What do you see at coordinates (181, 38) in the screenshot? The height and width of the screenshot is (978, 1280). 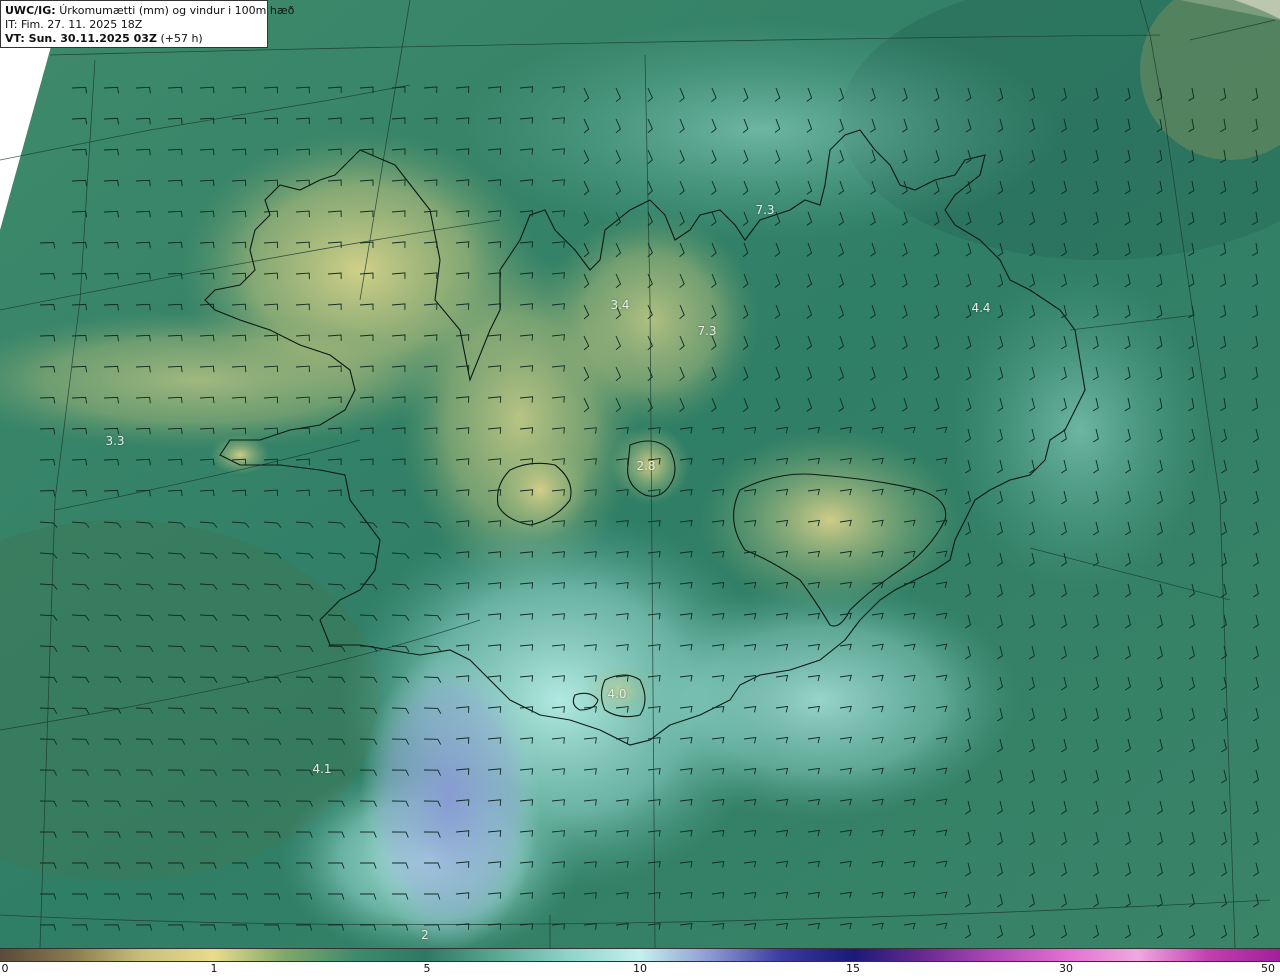 I see `lead-time: (+57 h)` at bounding box center [181, 38].